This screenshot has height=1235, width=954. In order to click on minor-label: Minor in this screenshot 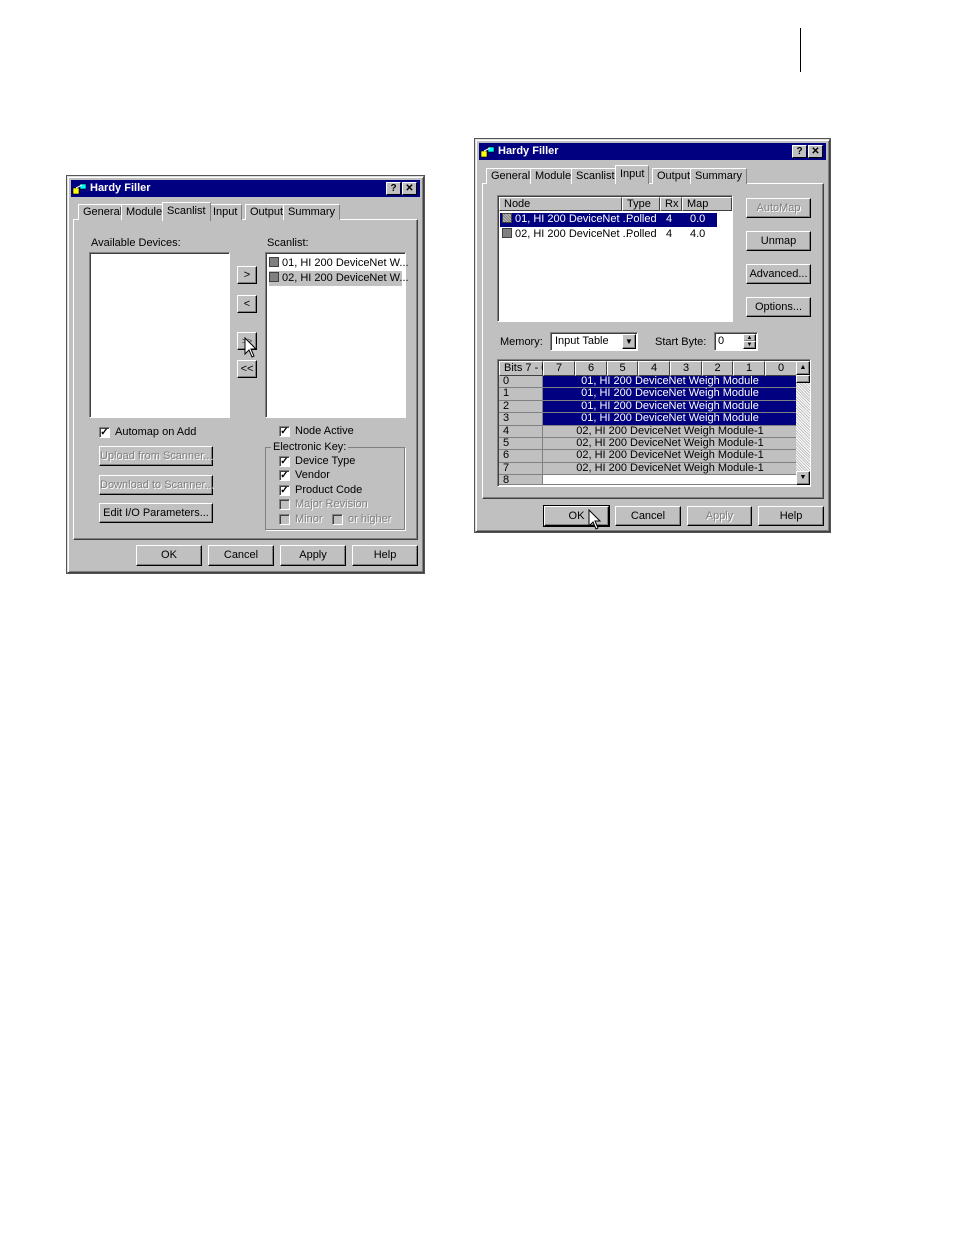, I will do `click(309, 519)`.